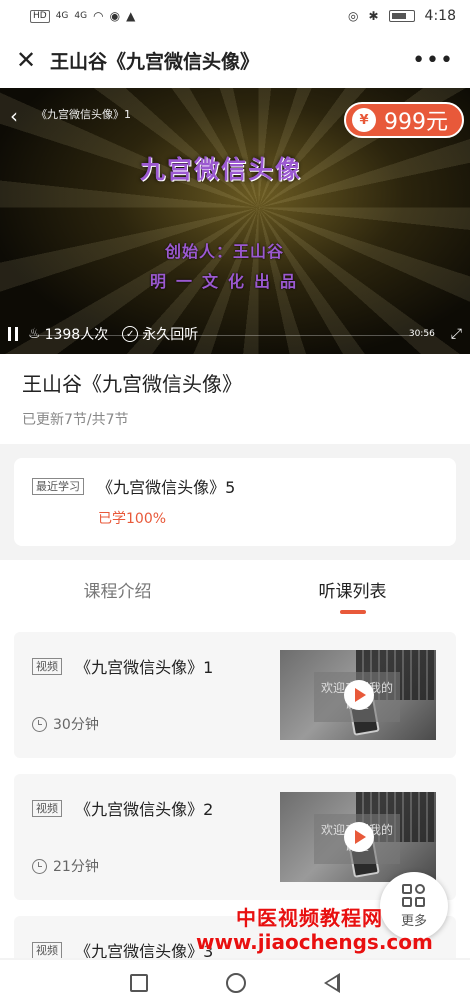 Image resolution: width=470 pixels, height=1006 pixels. Describe the element at coordinates (235, 16) in the screenshot. I see `status-bar: HD 4G 4G ◠ ◉ ▲ ◎ ✱ 4:18` at that location.